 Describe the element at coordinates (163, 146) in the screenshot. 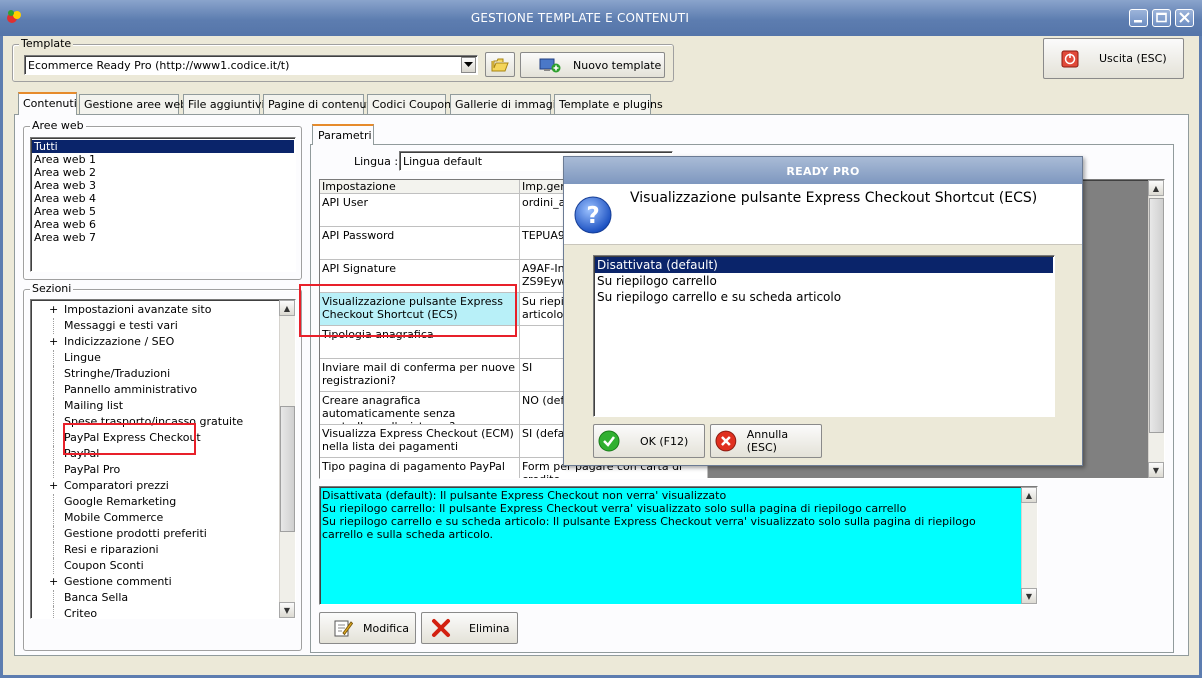

I see `aree-web-item: Tutti` at that location.